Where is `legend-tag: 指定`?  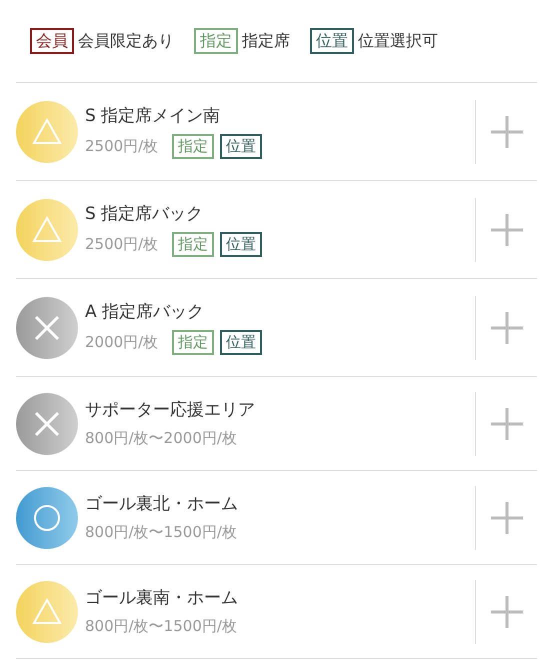
legend-tag: 指定 is located at coordinates (216, 41).